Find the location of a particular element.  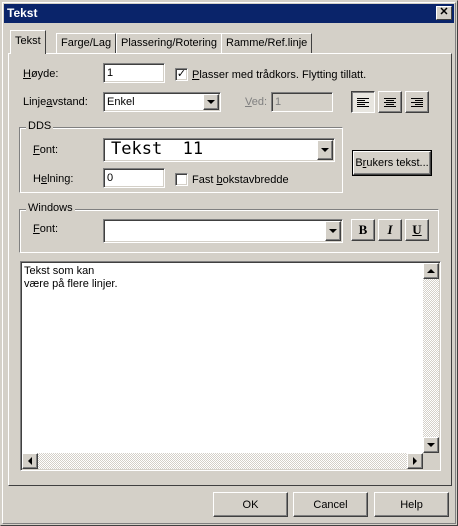

scroll-up-button is located at coordinates (431, 271).